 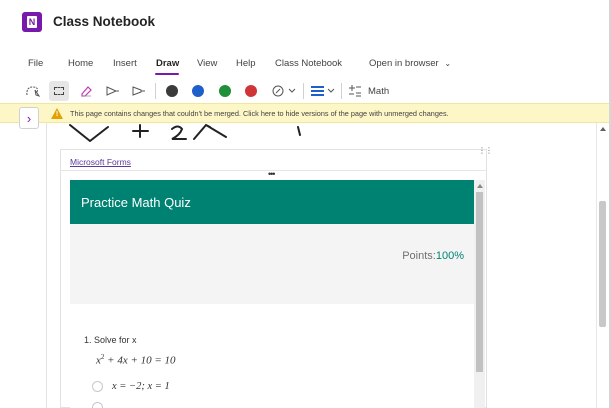 I want to click on math-label: Math, so click(x=379, y=91).